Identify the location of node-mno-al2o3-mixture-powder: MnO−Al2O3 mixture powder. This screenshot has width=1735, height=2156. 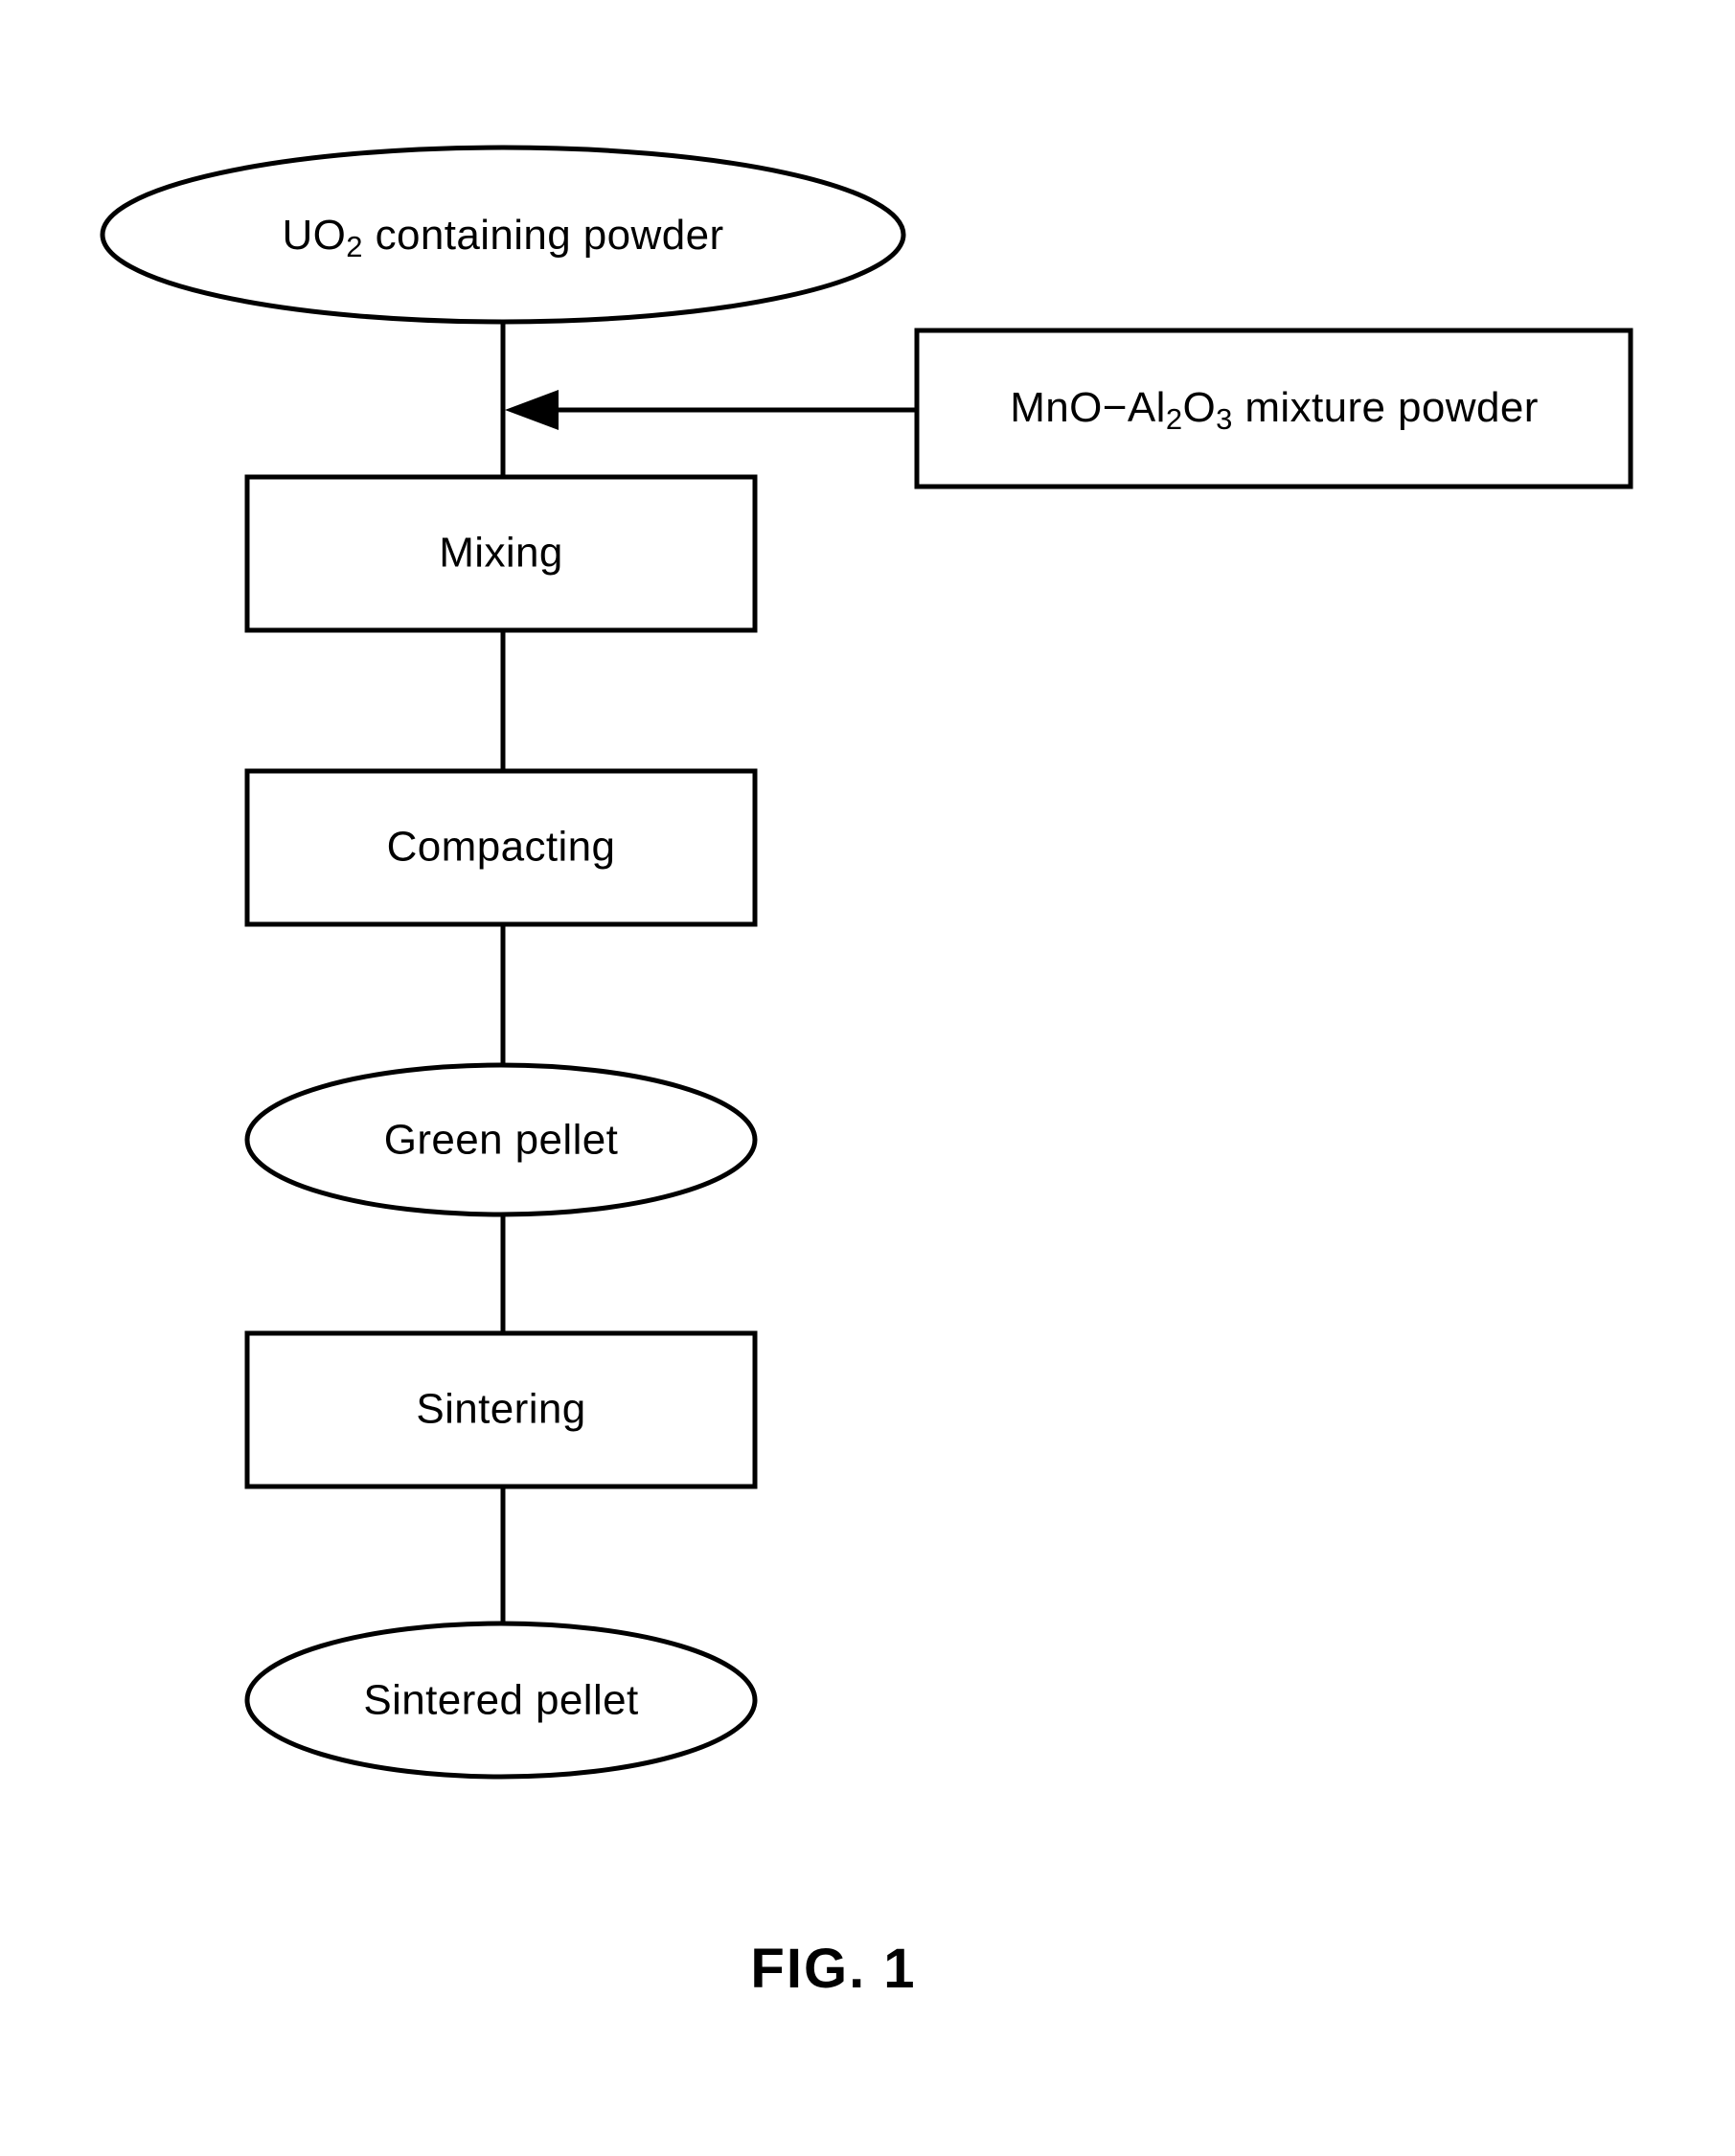
(1274, 408).